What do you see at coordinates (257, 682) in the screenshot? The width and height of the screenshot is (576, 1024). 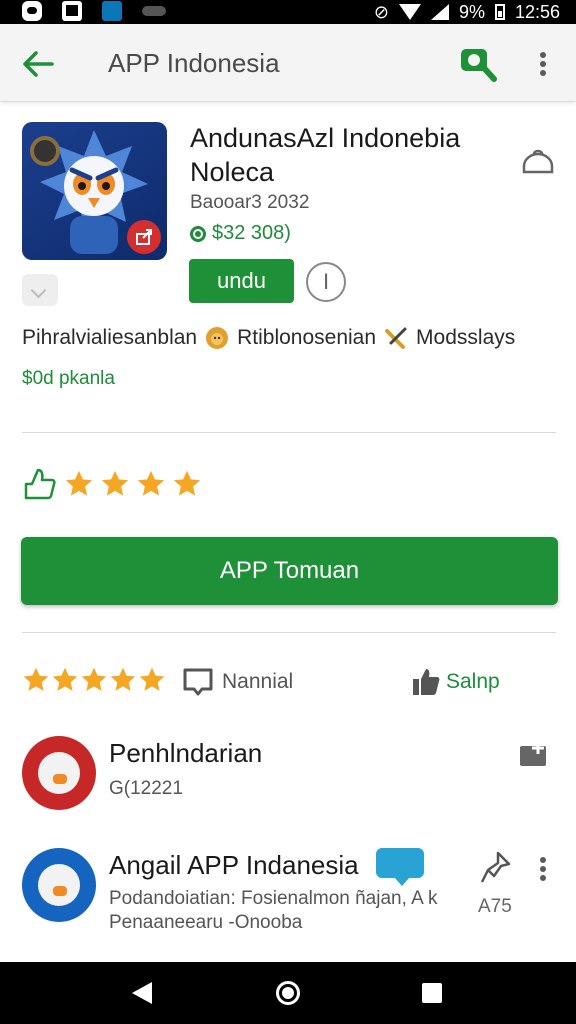 I see `review-label: Nannial` at bounding box center [257, 682].